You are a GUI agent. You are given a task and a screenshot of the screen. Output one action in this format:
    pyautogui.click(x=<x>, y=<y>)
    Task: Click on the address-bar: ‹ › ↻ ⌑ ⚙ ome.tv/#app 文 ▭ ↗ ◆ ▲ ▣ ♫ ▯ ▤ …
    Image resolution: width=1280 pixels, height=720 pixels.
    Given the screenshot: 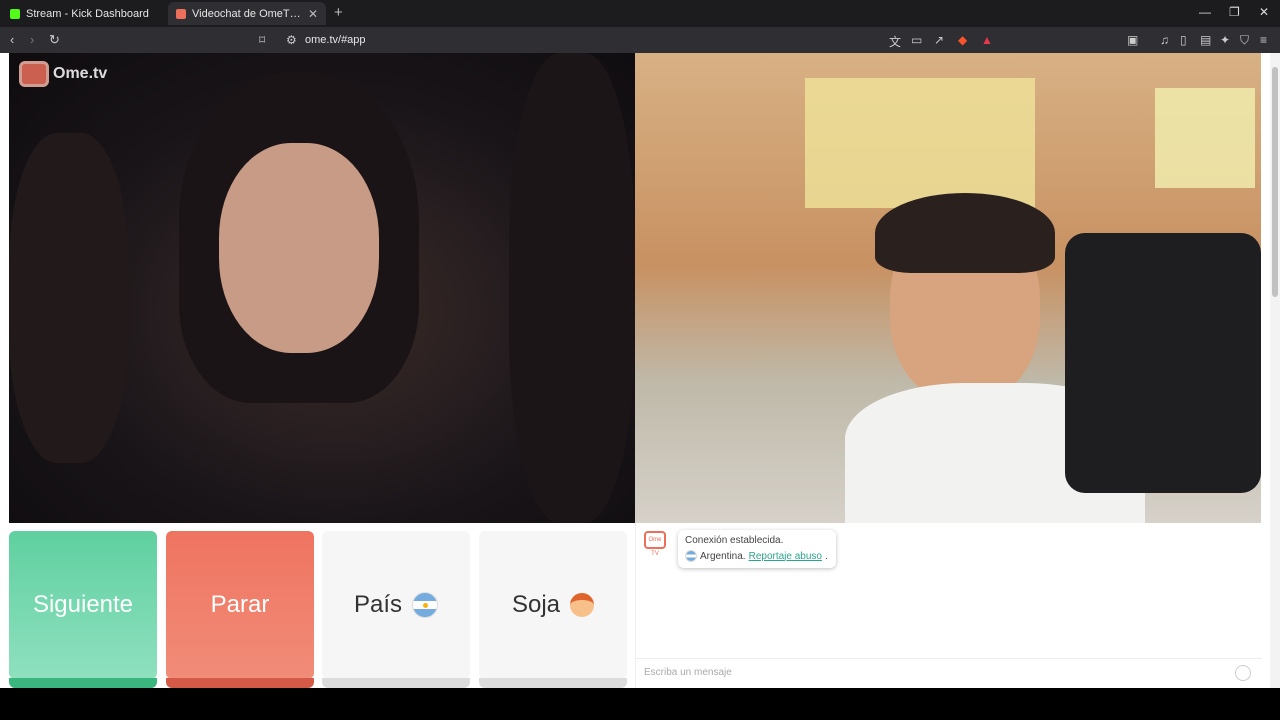 What is the action you would take?
    pyautogui.click(x=640, y=40)
    